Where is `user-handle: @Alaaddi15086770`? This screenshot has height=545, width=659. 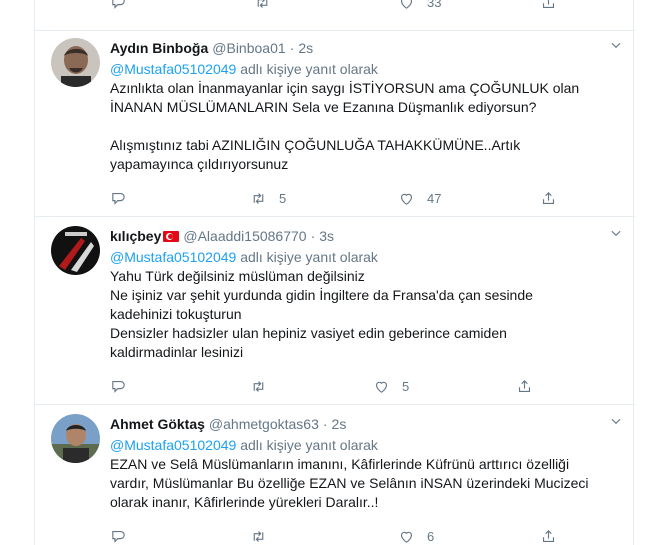 user-handle: @Alaaddi15086770 is located at coordinates (244, 236).